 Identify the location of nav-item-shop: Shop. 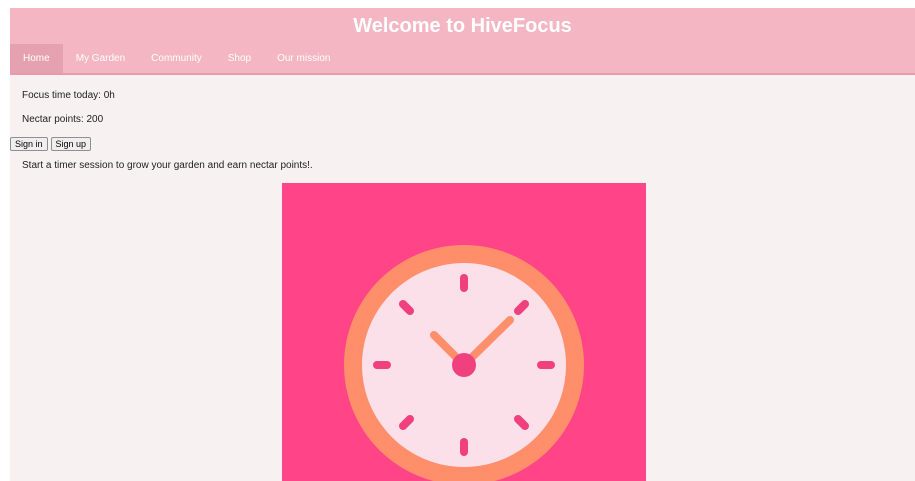
(239, 58).